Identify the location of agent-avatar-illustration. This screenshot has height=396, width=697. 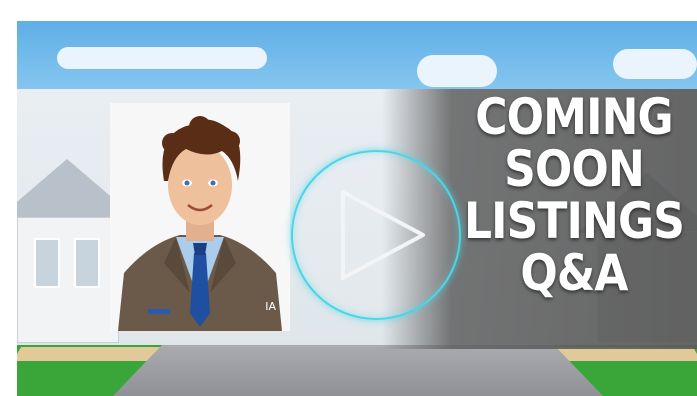
(200, 217).